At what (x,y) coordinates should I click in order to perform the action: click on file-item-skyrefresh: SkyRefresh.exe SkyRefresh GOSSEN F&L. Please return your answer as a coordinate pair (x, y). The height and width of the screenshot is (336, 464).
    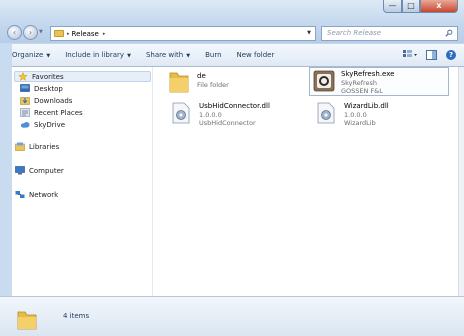
    Looking at the image, I should click on (379, 81).